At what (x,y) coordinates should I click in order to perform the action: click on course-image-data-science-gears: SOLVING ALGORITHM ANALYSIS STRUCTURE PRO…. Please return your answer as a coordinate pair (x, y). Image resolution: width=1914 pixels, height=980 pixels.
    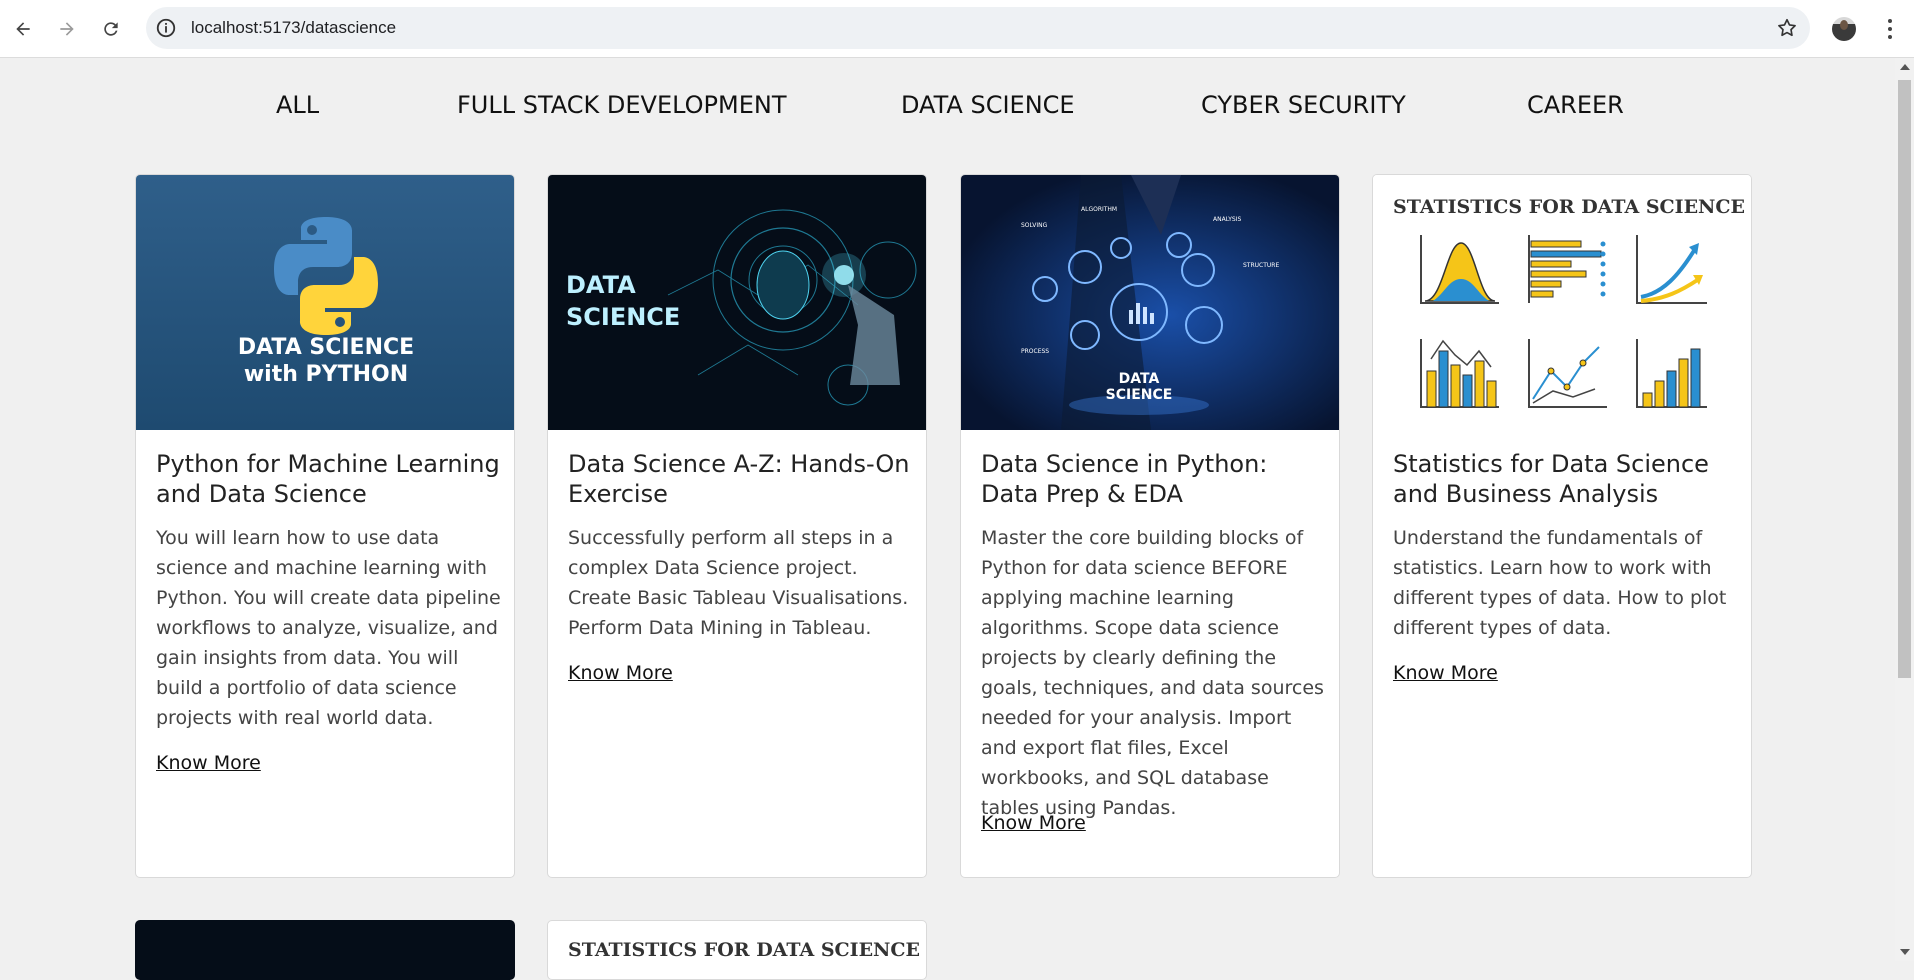
    Looking at the image, I should click on (1150, 302).